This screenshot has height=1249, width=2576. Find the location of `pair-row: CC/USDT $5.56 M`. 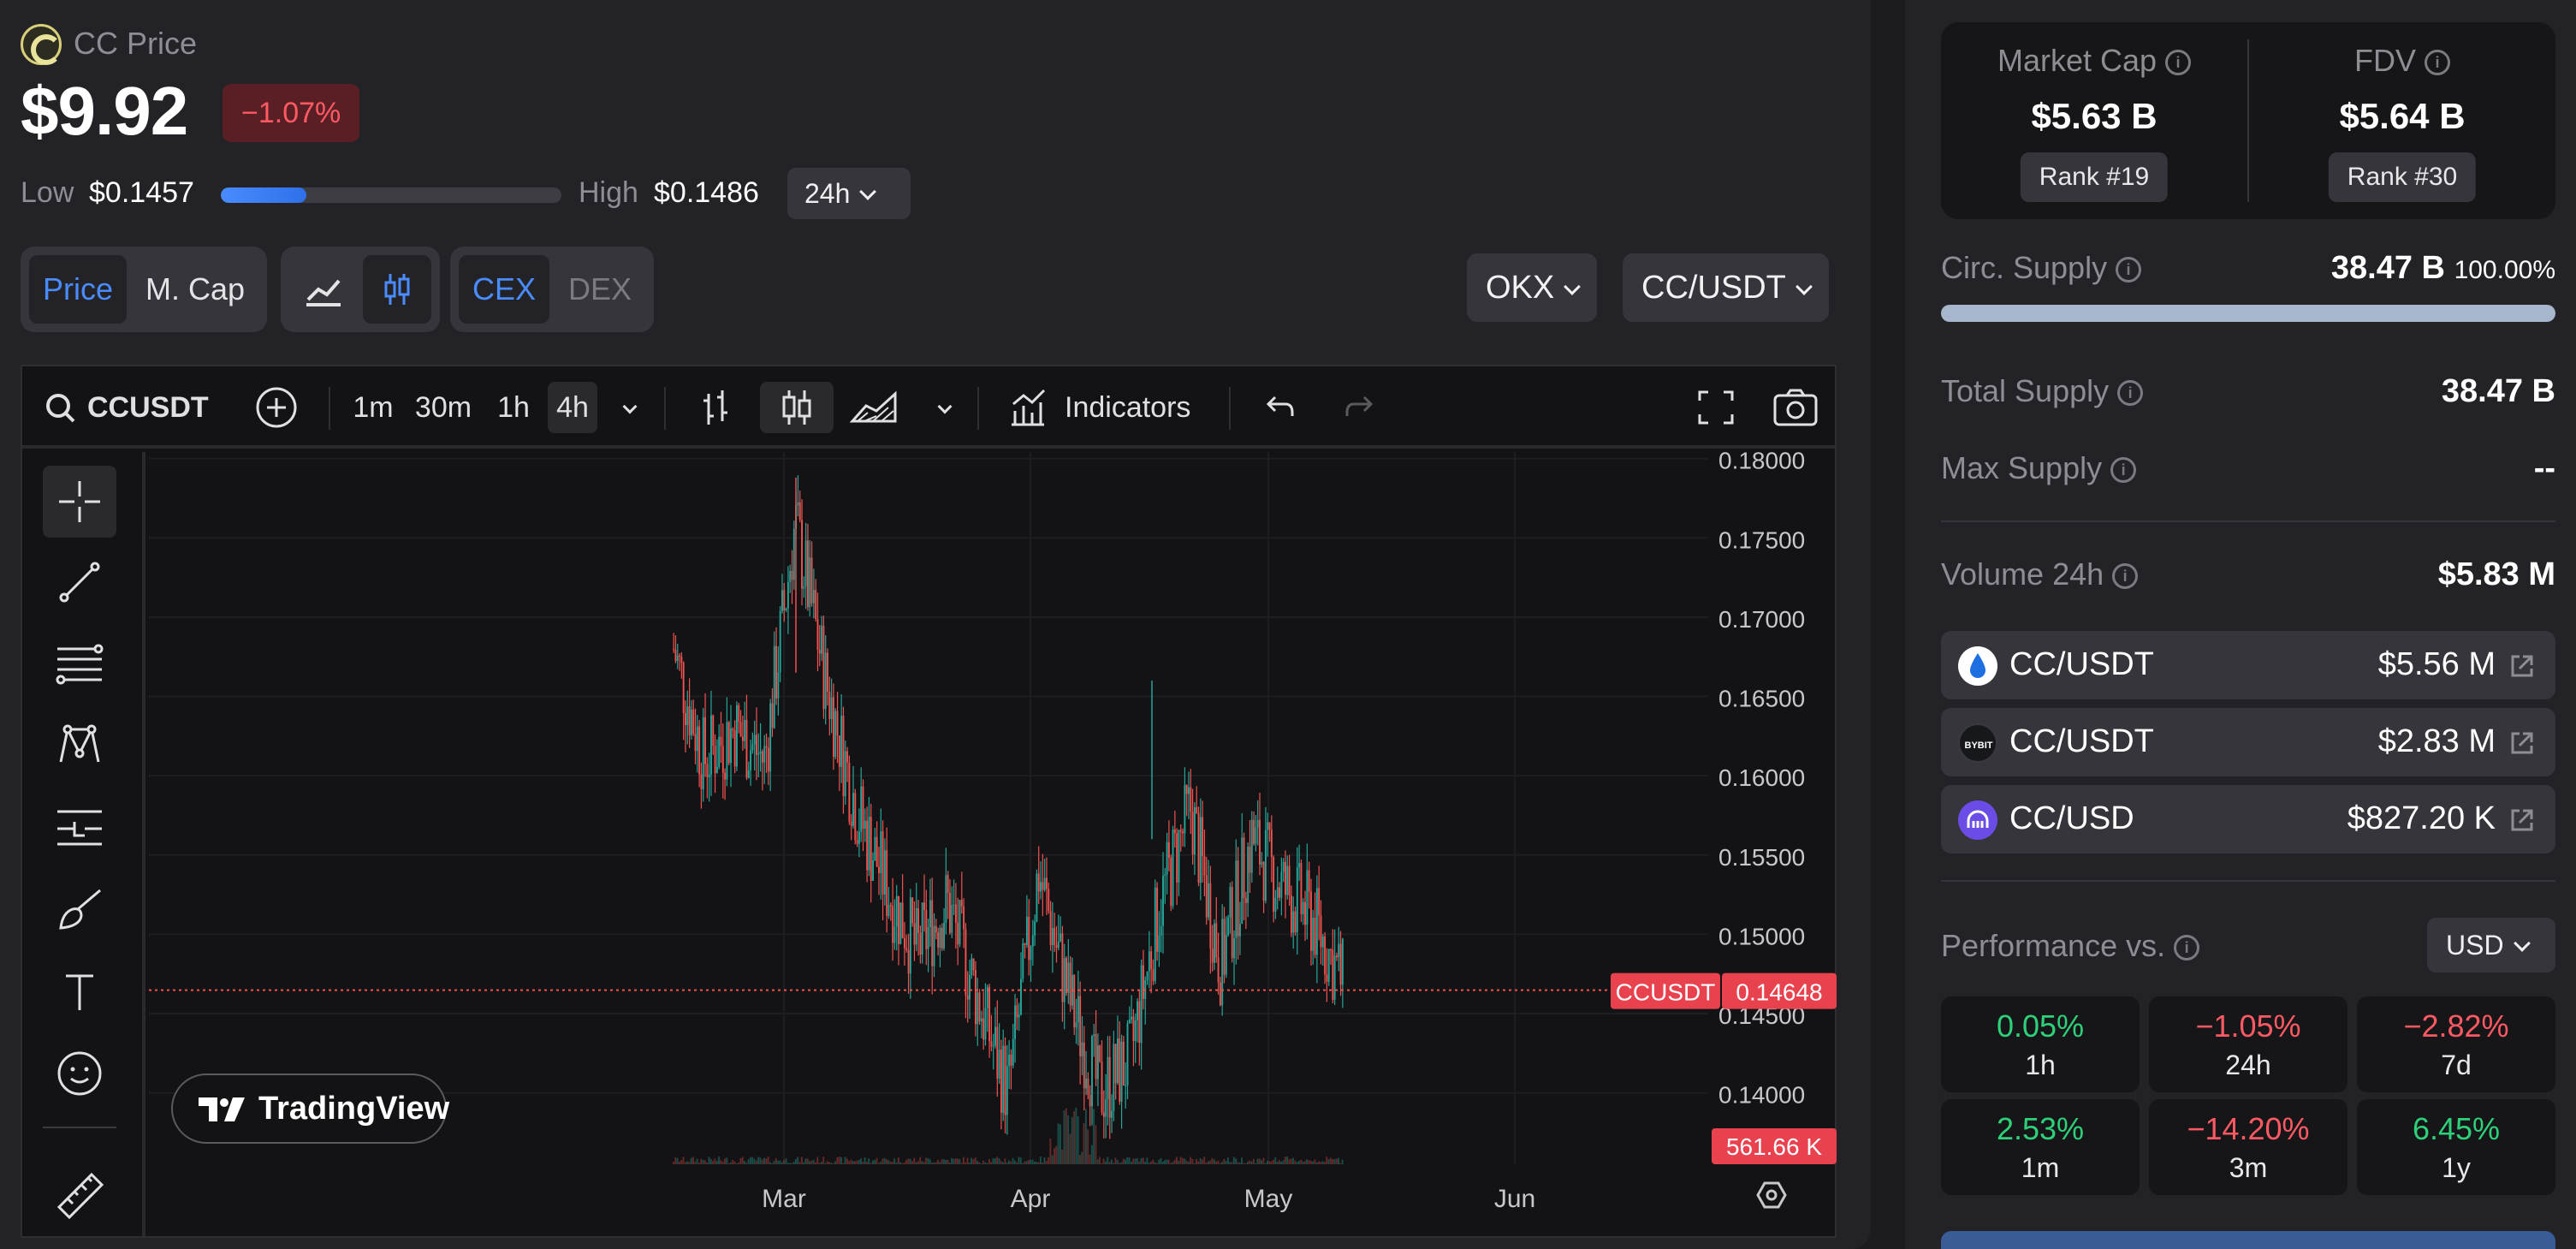

pair-row: CC/USDT $5.56 M is located at coordinates (2248, 665).